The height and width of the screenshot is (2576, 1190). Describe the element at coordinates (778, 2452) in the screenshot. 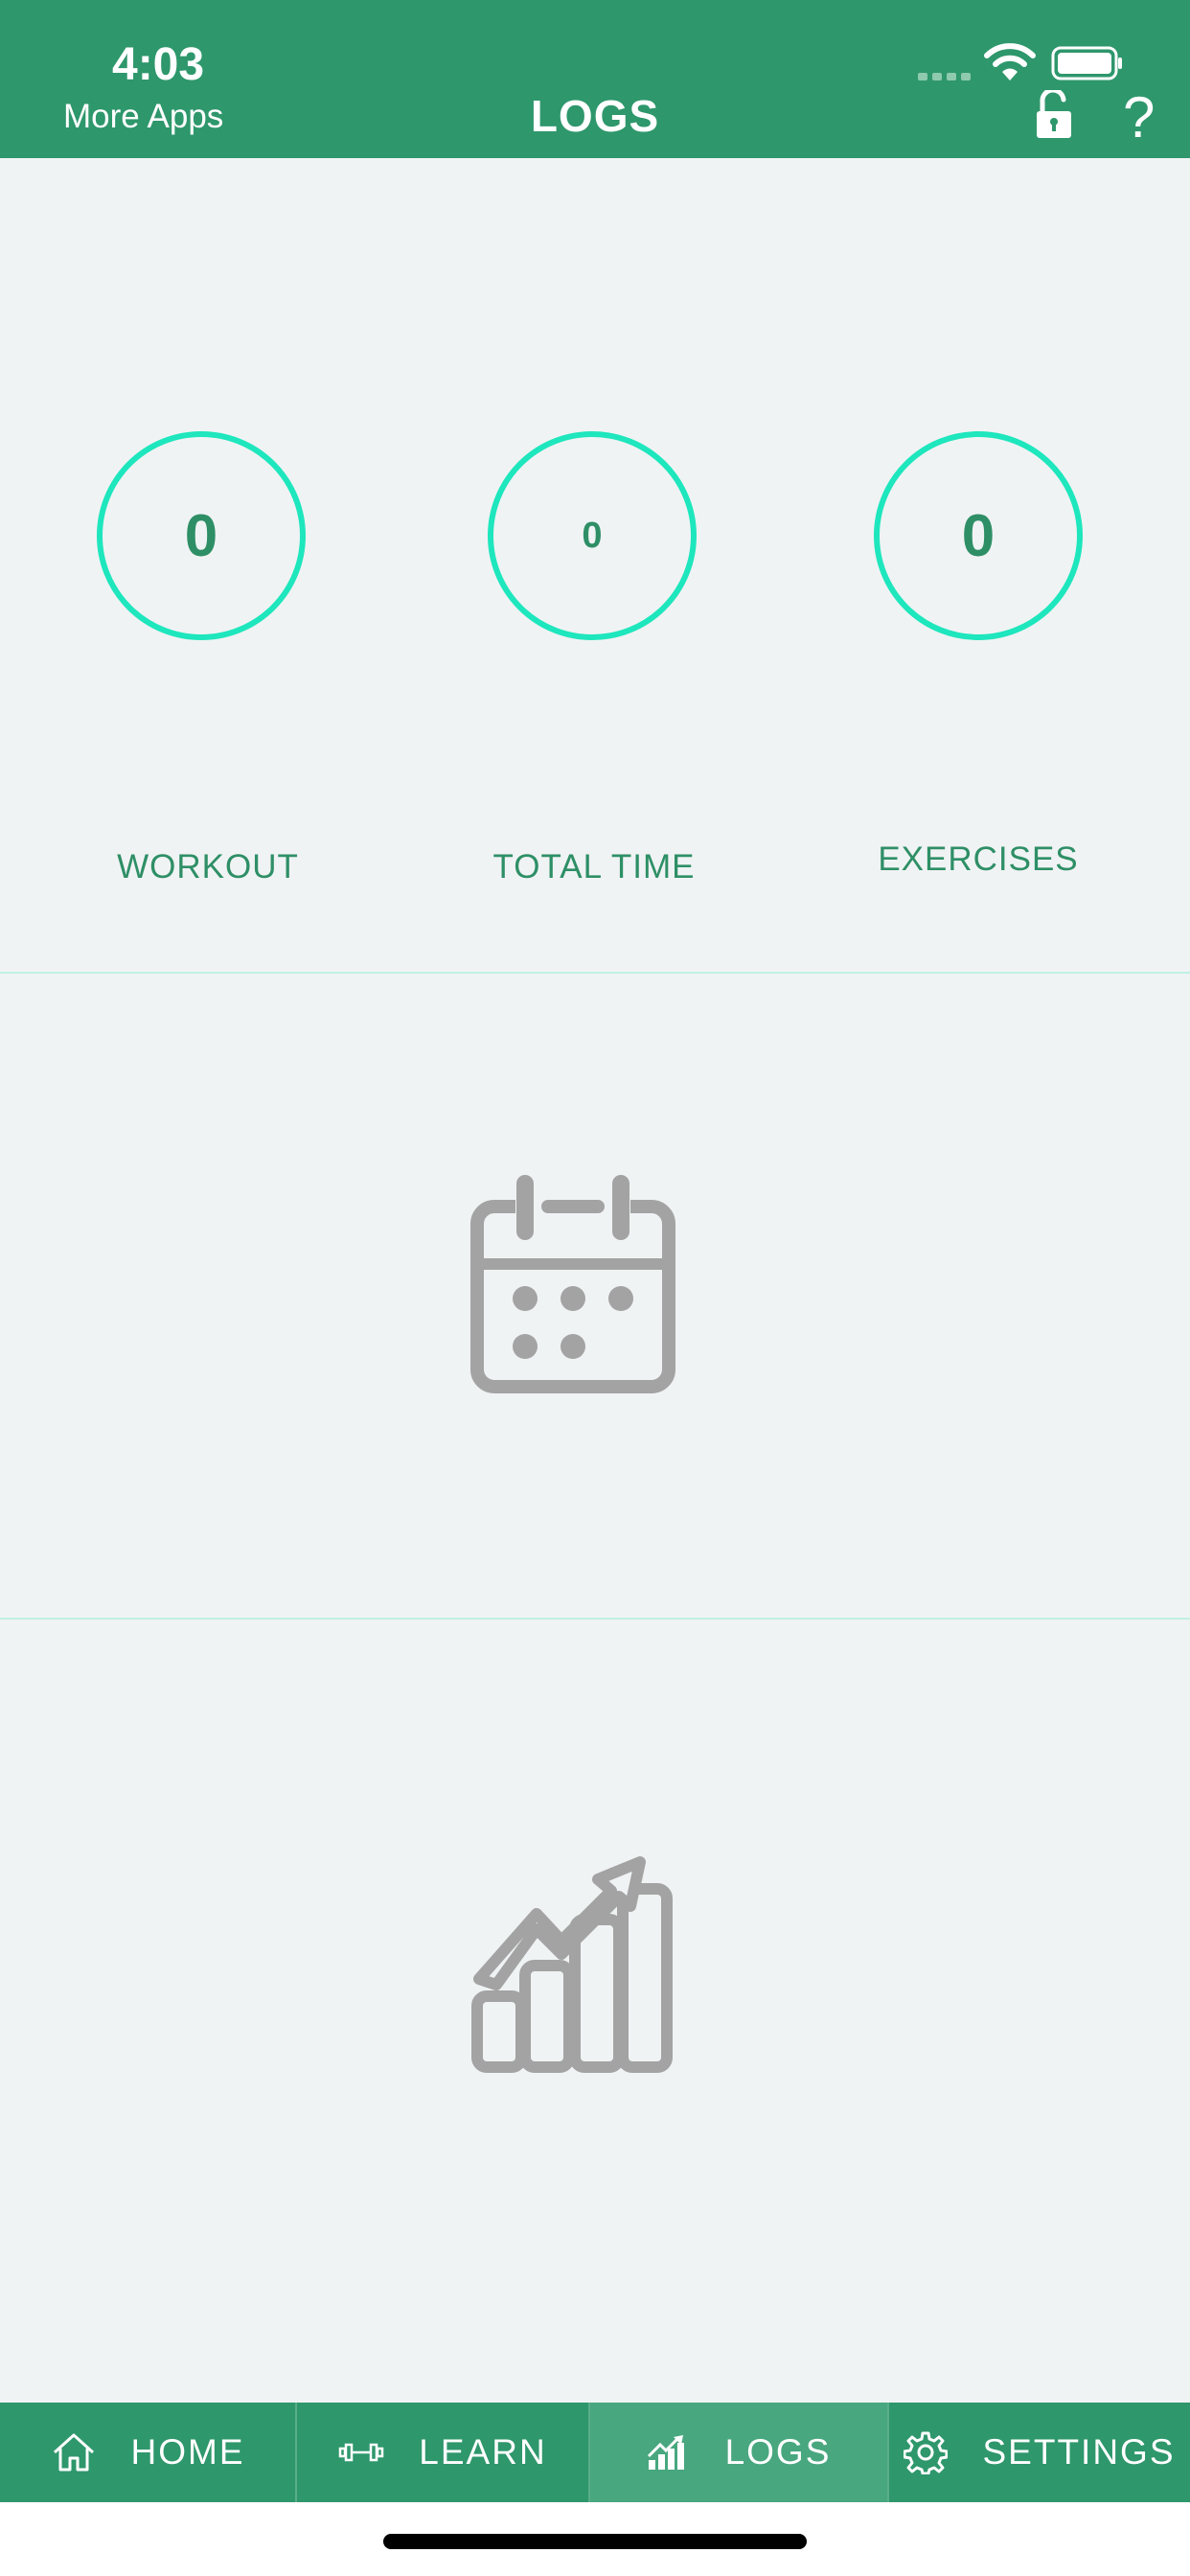

I see `tab-logs-label: LOGS` at that location.